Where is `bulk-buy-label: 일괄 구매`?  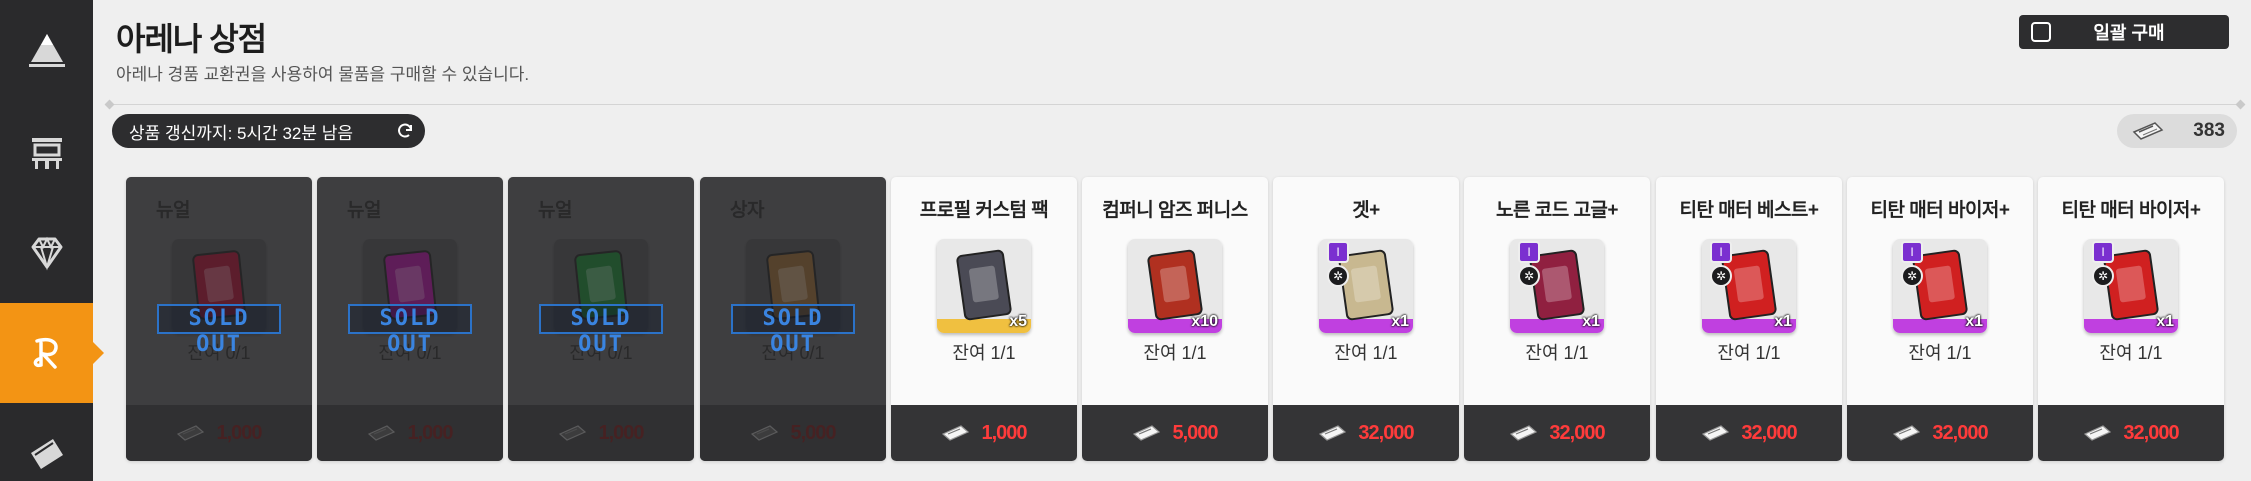 bulk-buy-label: 일괄 구매 is located at coordinates (2129, 33).